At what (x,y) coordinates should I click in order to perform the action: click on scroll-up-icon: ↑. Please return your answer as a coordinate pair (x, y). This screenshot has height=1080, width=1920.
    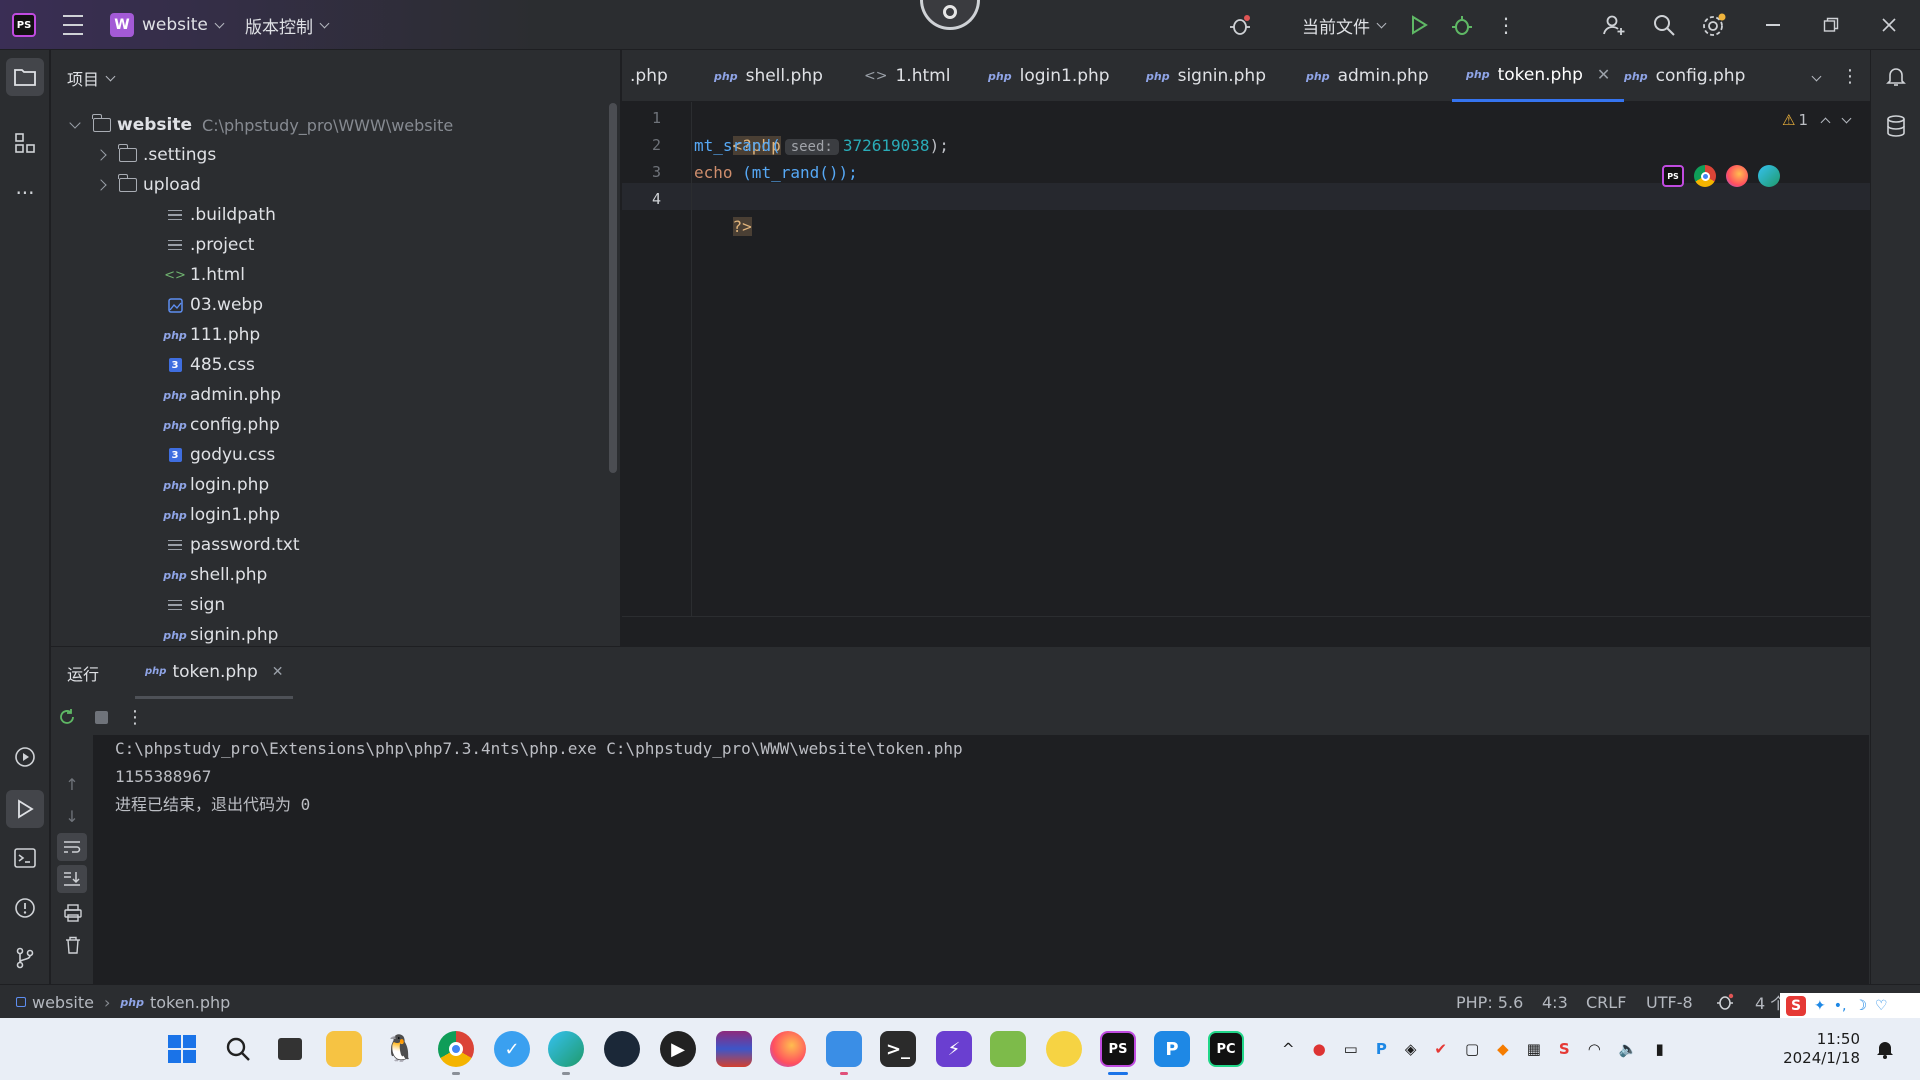
    Looking at the image, I should click on (72, 784).